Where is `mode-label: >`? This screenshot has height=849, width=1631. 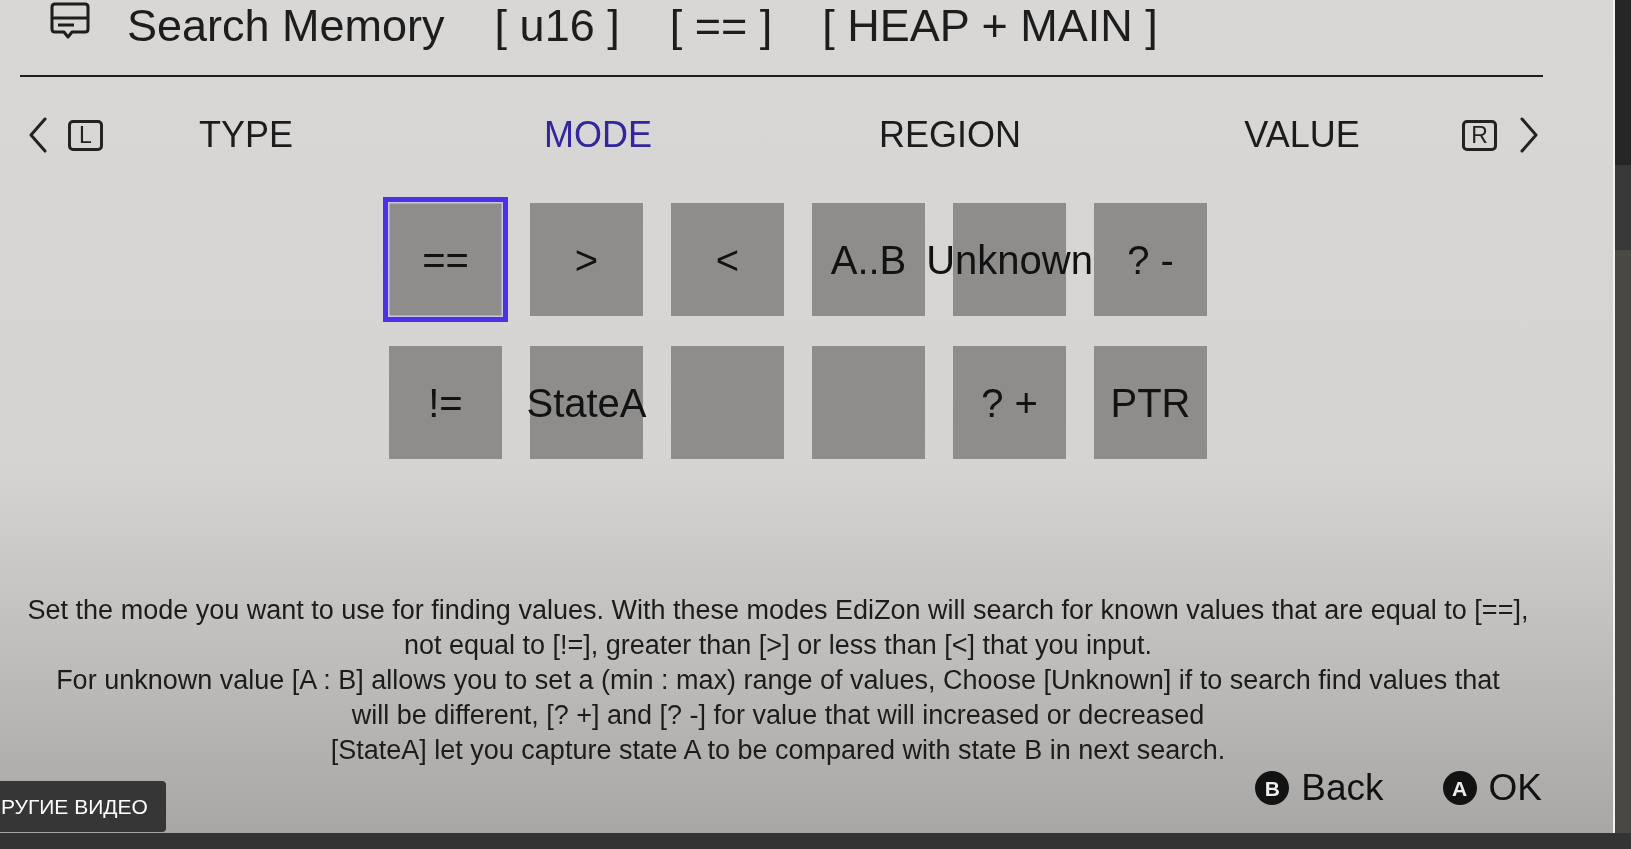
mode-label: > is located at coordinates (586, 259).